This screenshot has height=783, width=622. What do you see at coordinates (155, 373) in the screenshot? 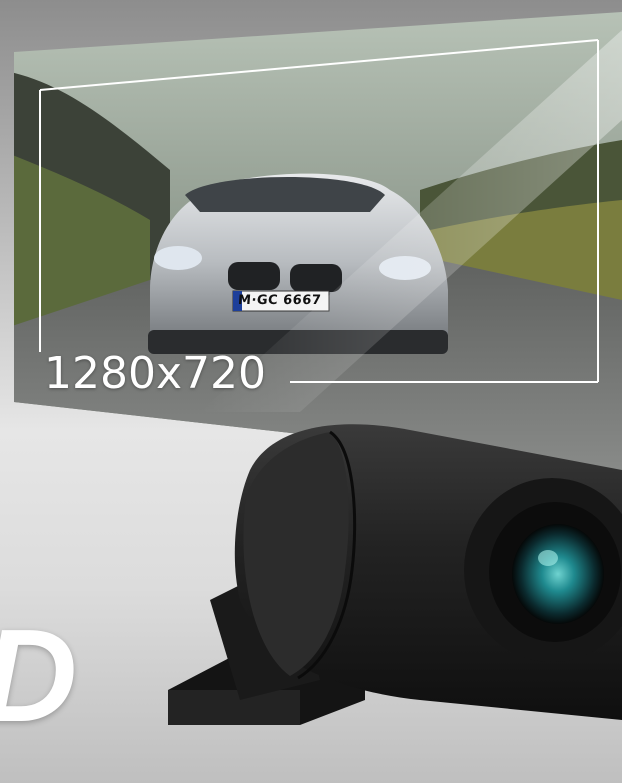
I see `resolution-label: 1280x720` at bounding box center [155, 373].